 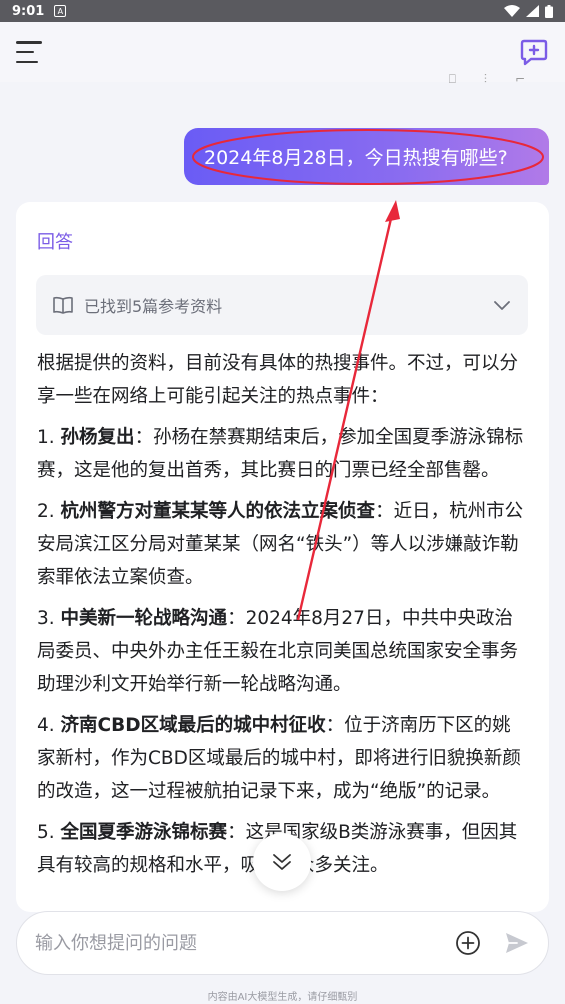 I want to click on signal-icon, so click(x=532, y=11).